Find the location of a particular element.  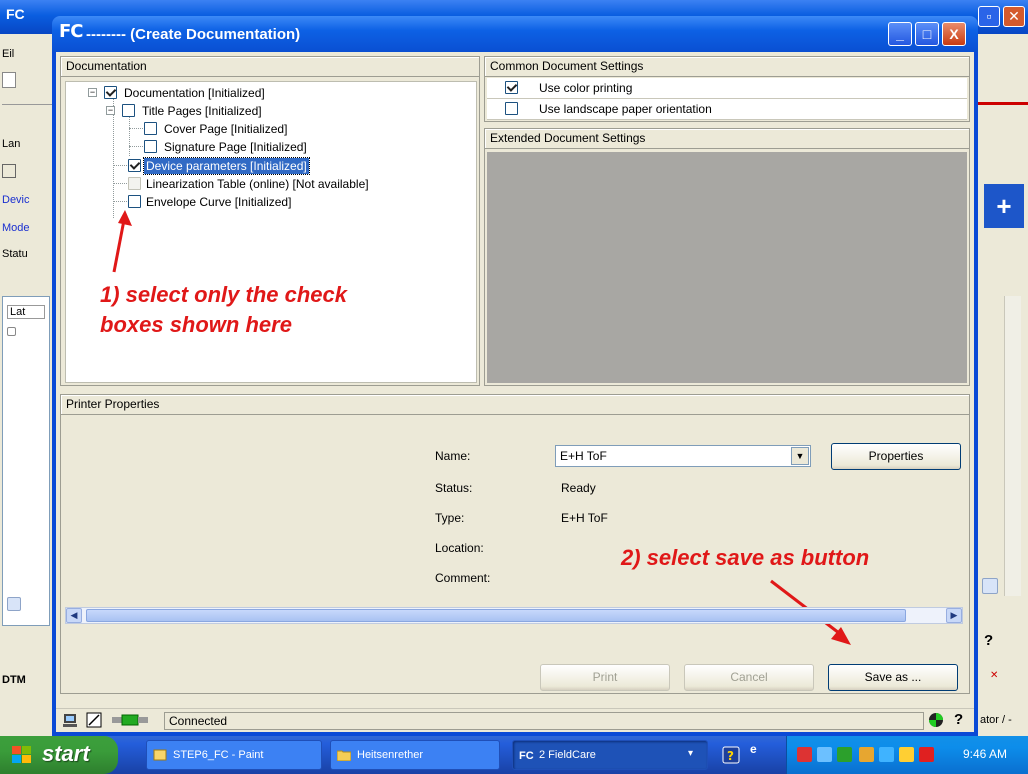

antivirus-icon is located at coordinates (804, 754).